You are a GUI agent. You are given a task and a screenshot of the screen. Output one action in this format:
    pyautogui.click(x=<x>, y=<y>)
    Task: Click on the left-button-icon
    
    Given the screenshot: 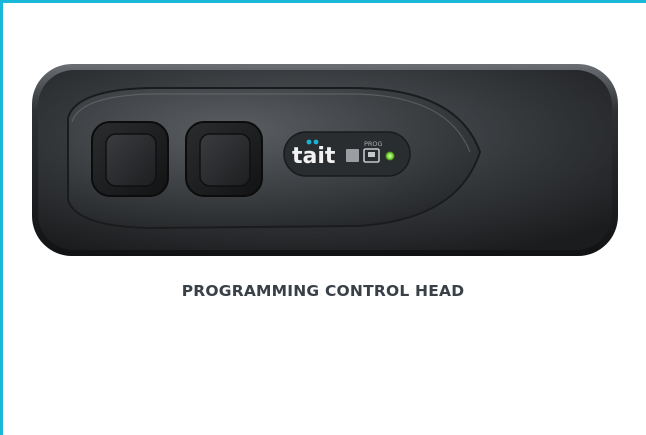 What is the action you would take?
    pyautogui.click(x=130, y=159)
    